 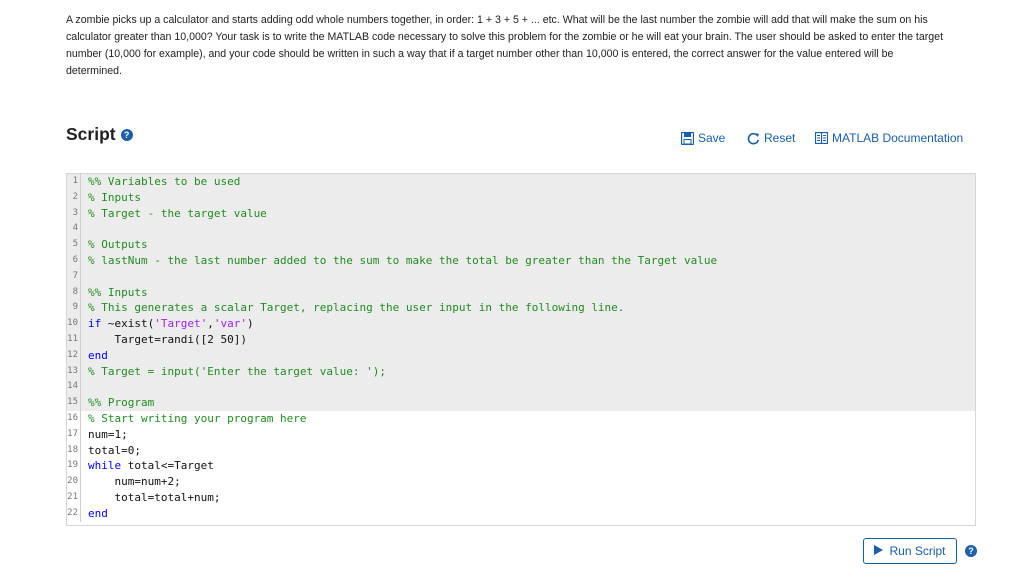 What do you see at coordinates (879, 551) in the screenshot?
I see `play-icon` at bounding box center [879, 551].